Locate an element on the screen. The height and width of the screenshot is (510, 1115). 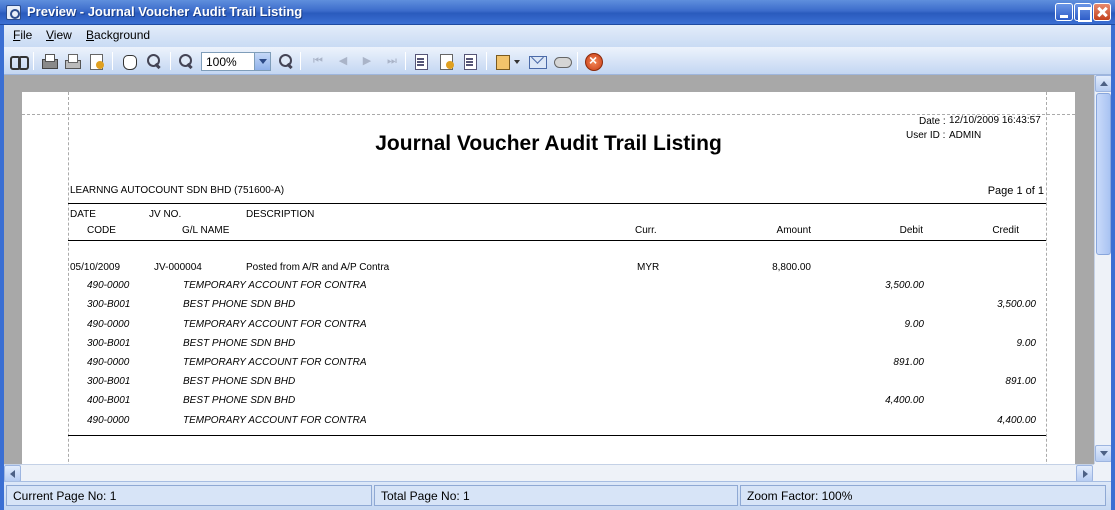
col-header-gl-name: G/L NAME is located at coordinates (206, 230).